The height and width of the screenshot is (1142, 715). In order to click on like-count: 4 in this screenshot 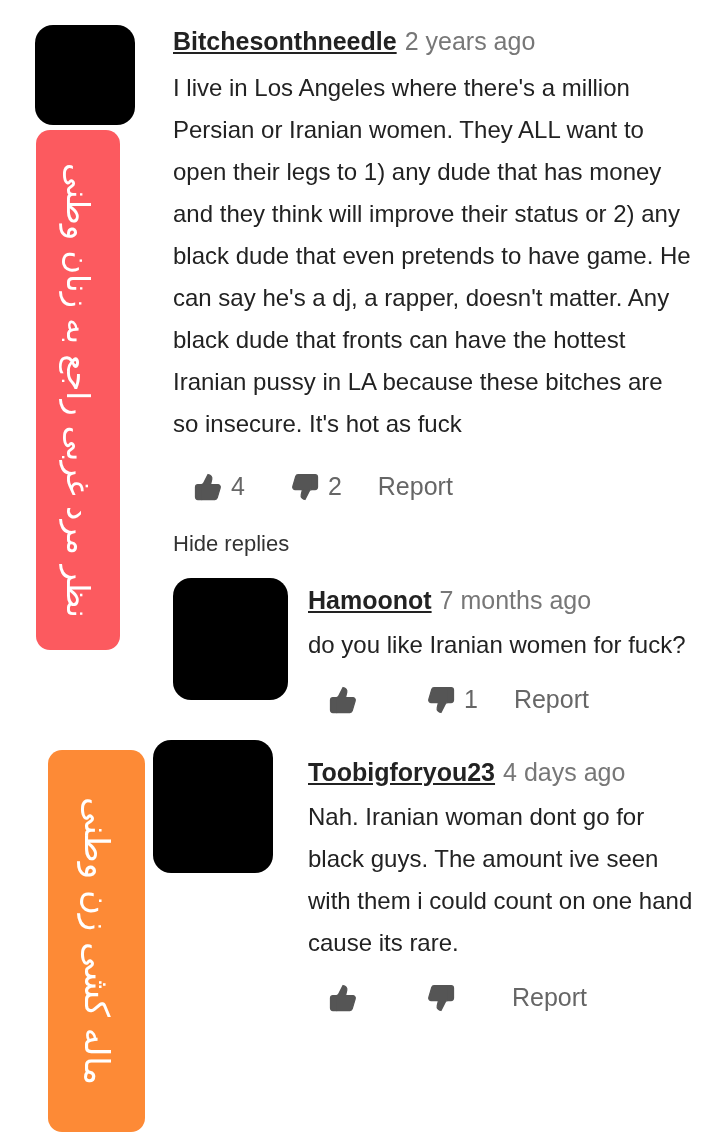, I will do `click(238, 487)`.